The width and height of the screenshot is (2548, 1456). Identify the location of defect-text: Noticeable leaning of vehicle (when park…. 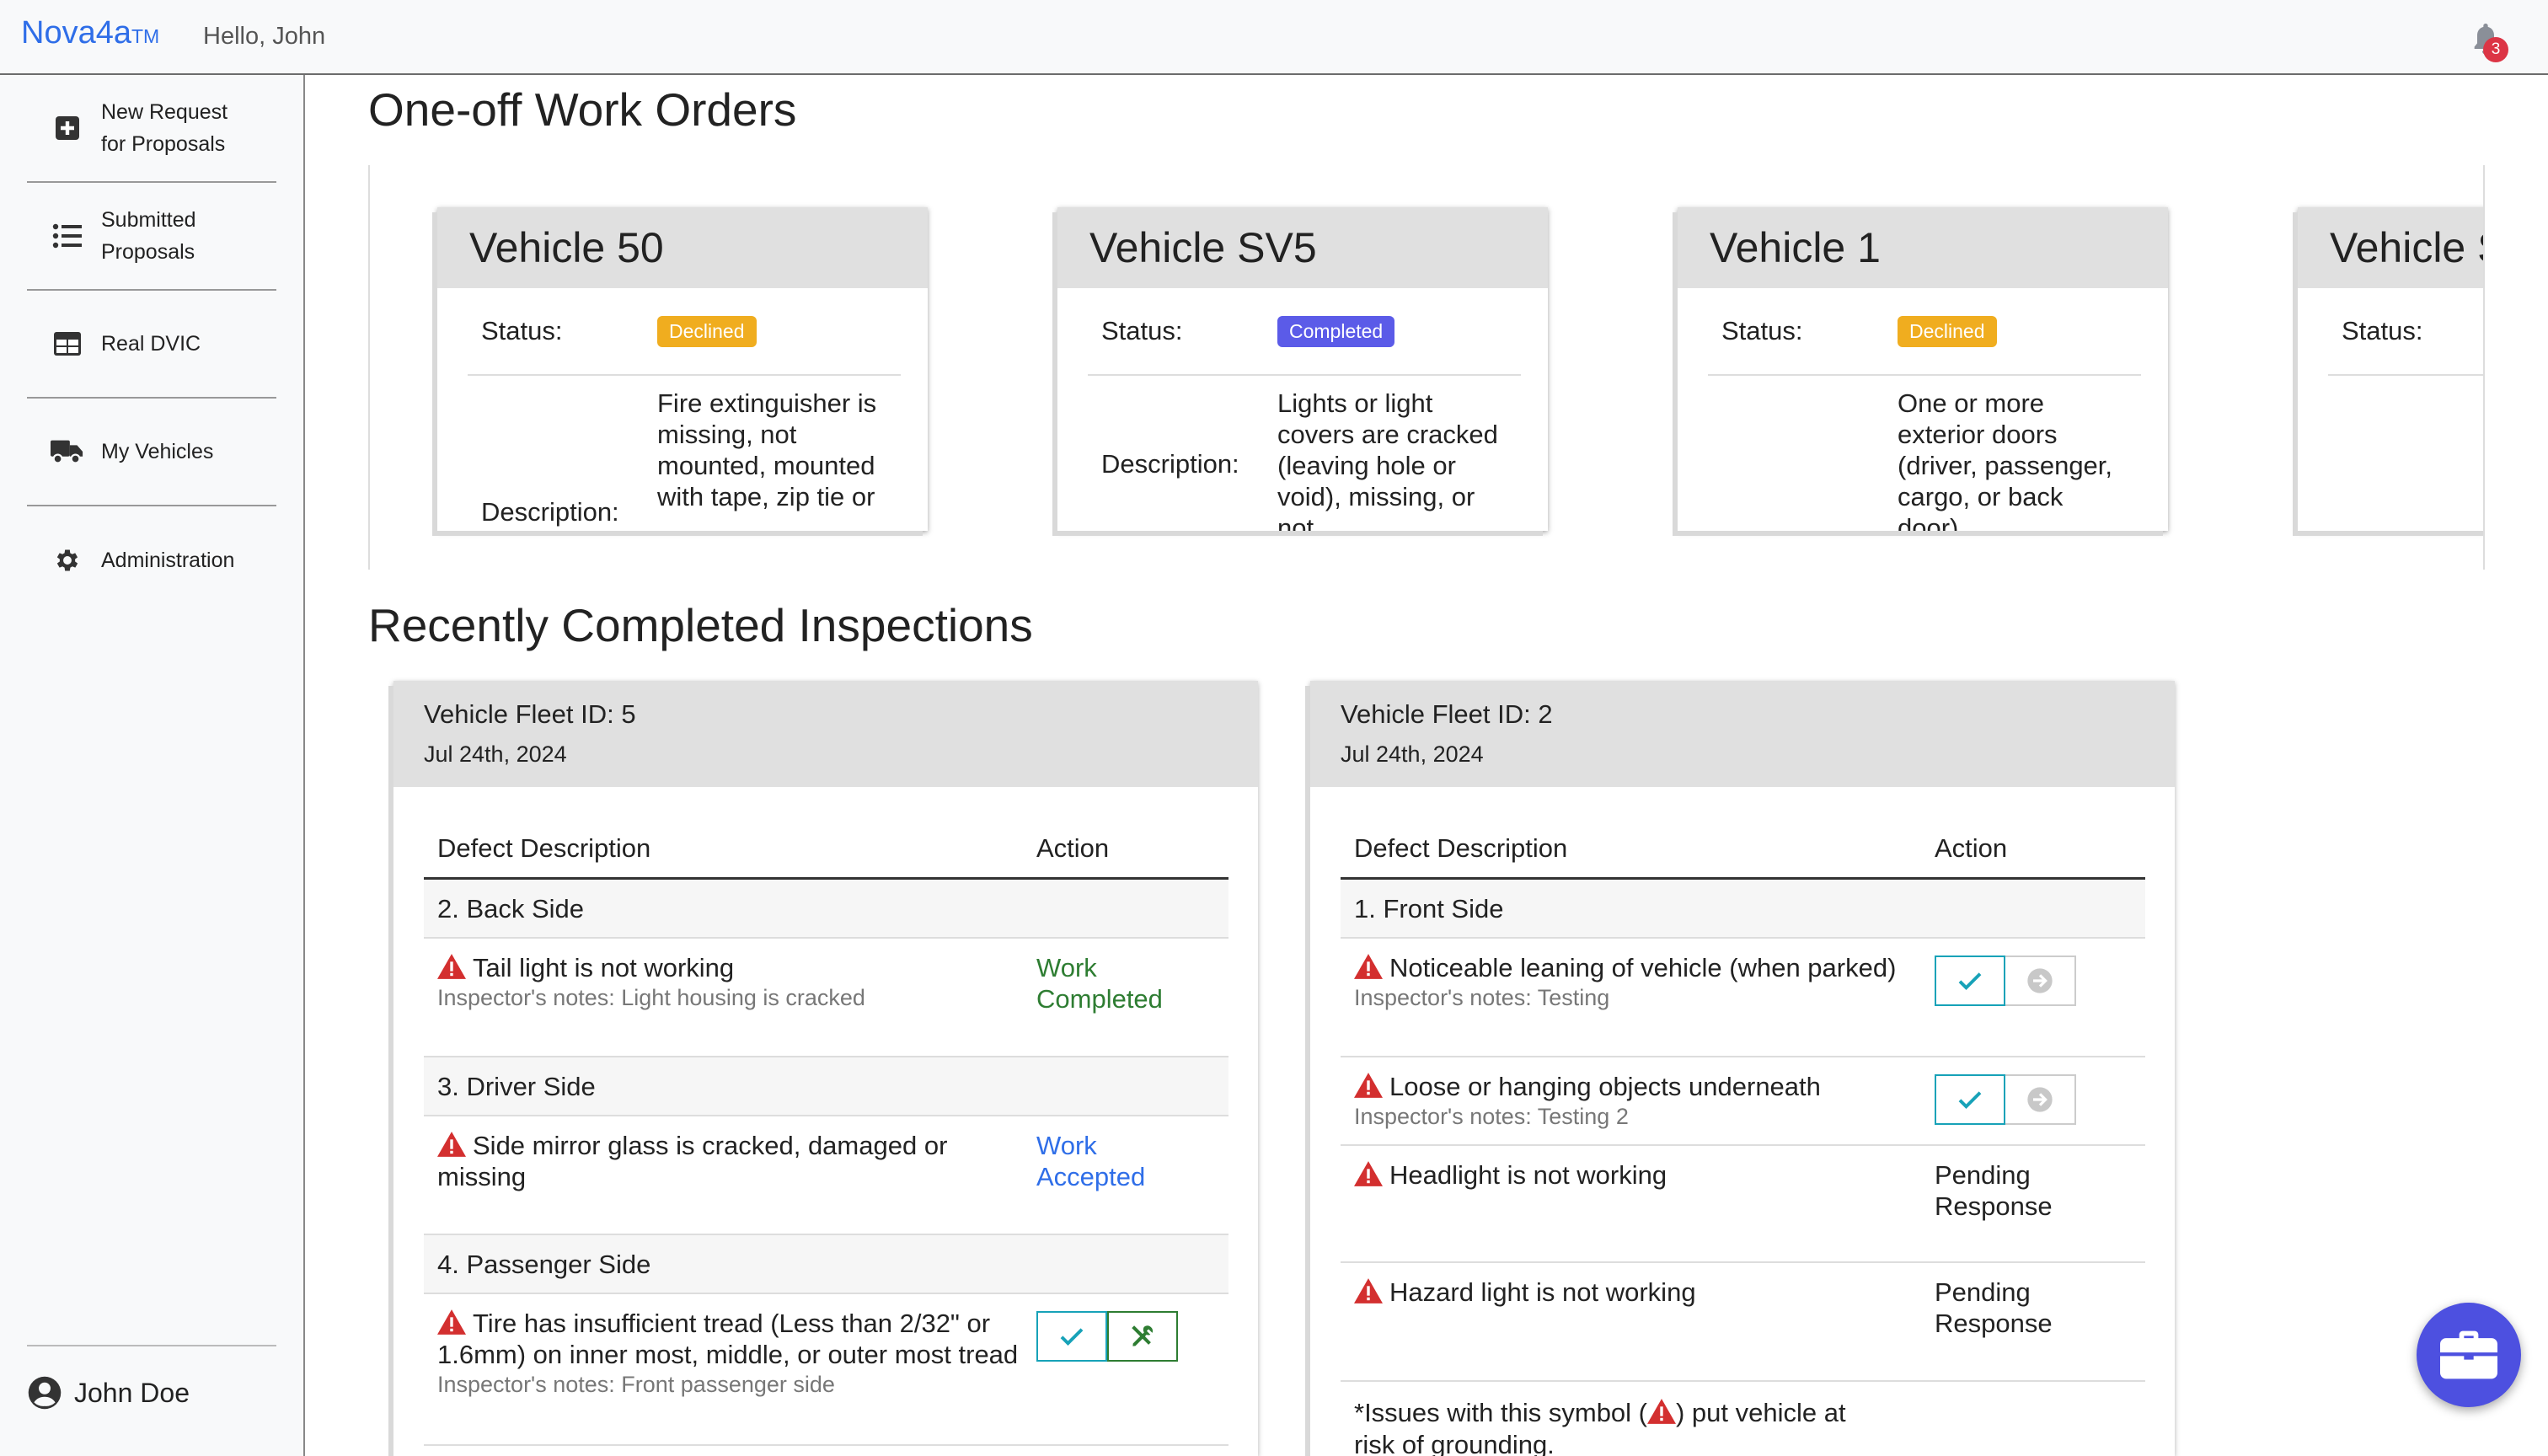
(1643, 967).